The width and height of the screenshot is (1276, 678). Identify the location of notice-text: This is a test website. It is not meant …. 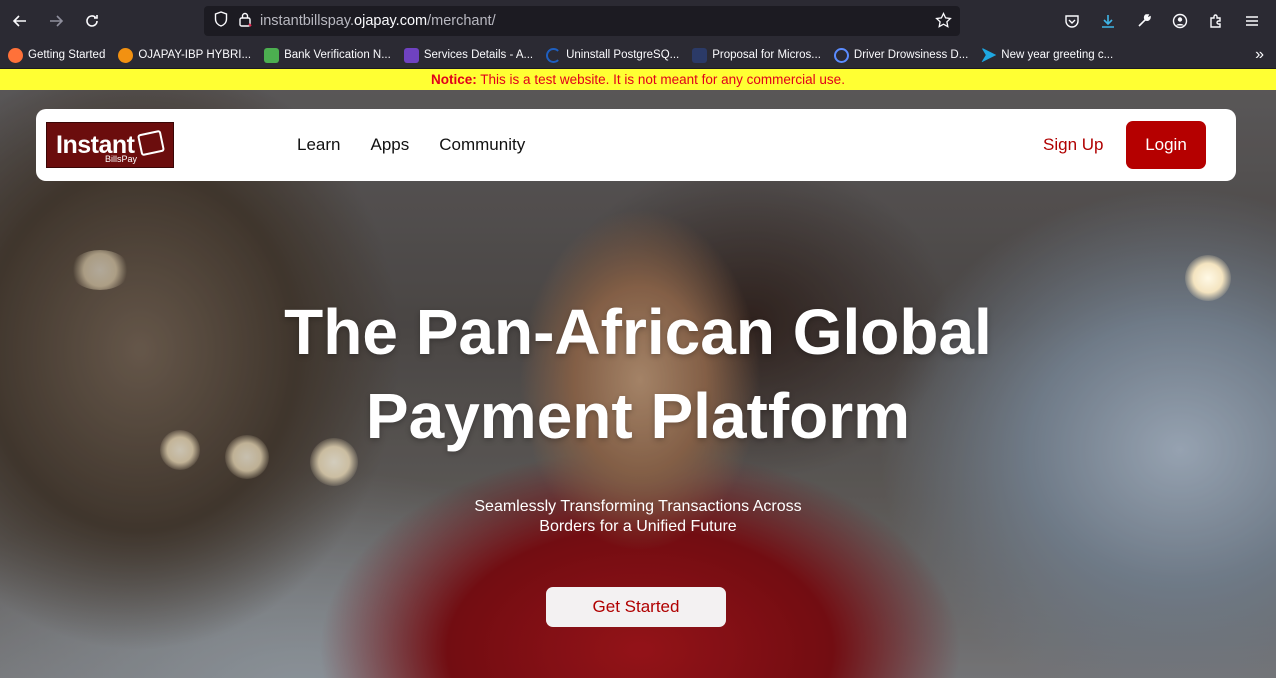
(660, 79).